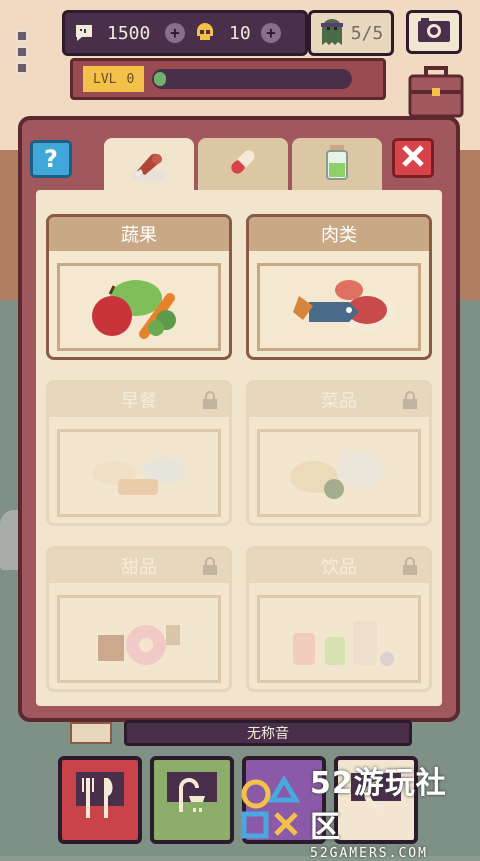  I want to click on level-bar: LVL 0, so click(228, 79).